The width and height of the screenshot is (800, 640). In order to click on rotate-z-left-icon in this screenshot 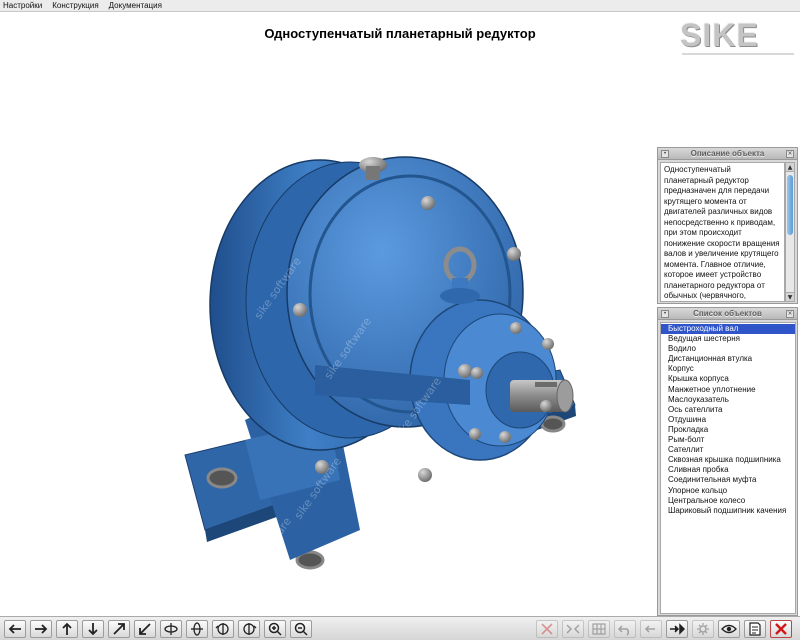, I will do `click(222, 629)`.